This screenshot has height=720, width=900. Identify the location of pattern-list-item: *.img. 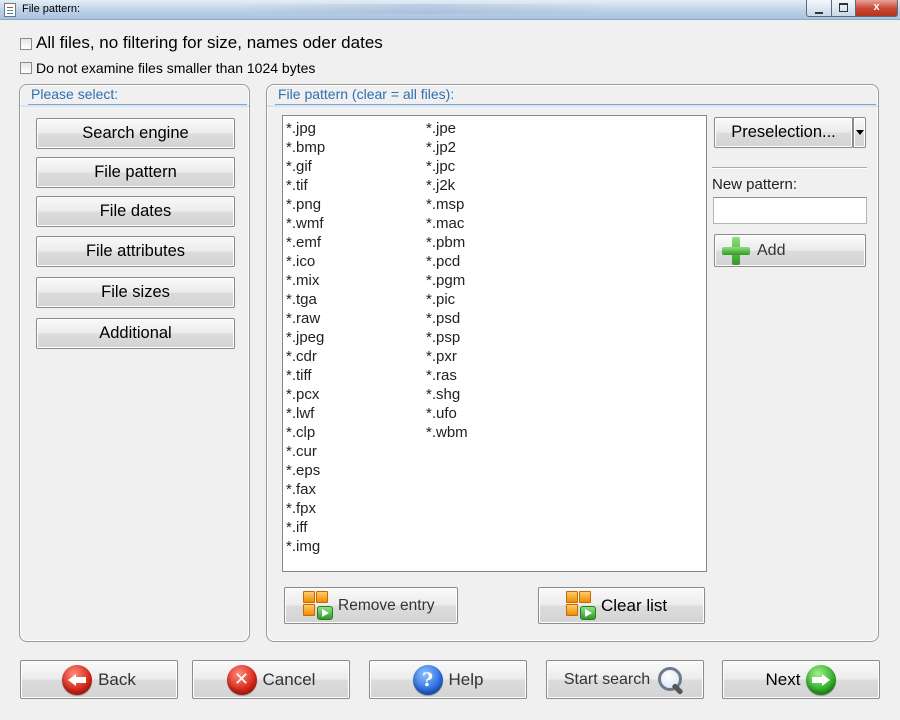
(305, 546).